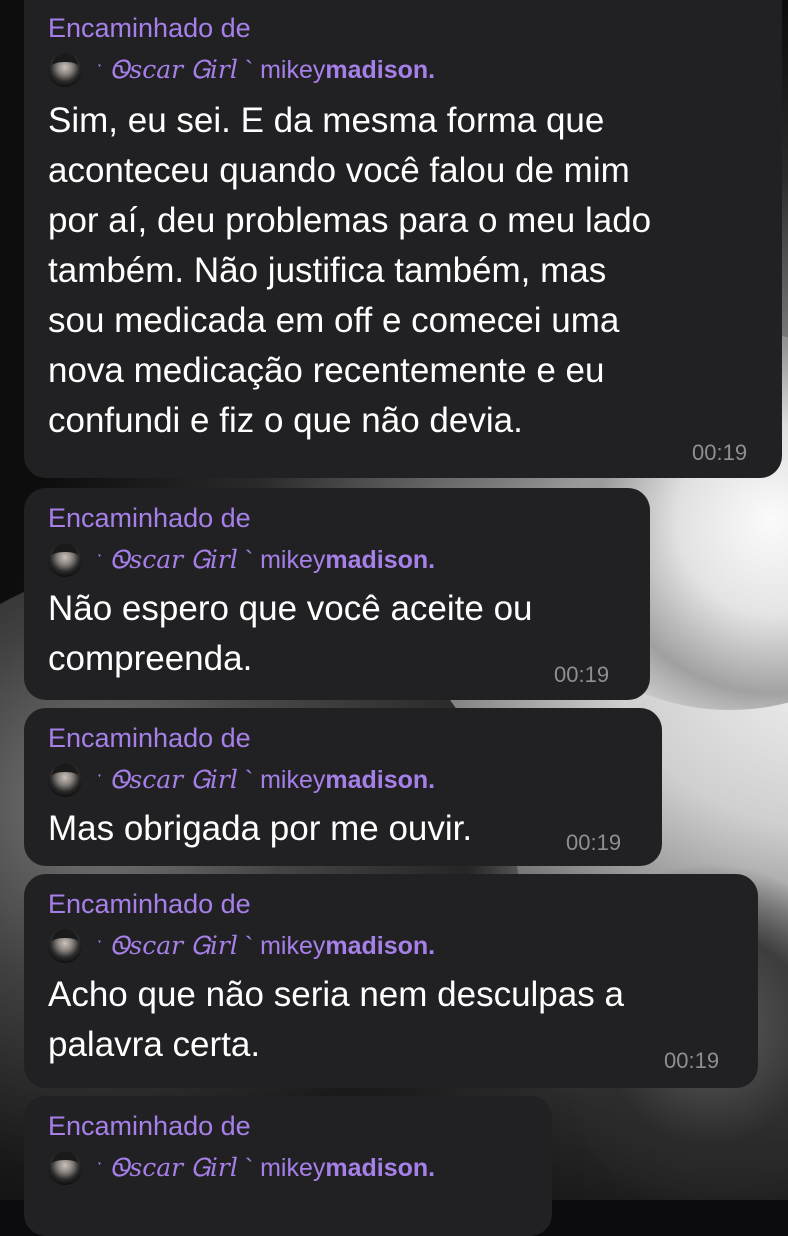 This screenshot has height=1236, width=788. I want to click on message-text: Mas obrigada por me ouvir., so click(260, 828).